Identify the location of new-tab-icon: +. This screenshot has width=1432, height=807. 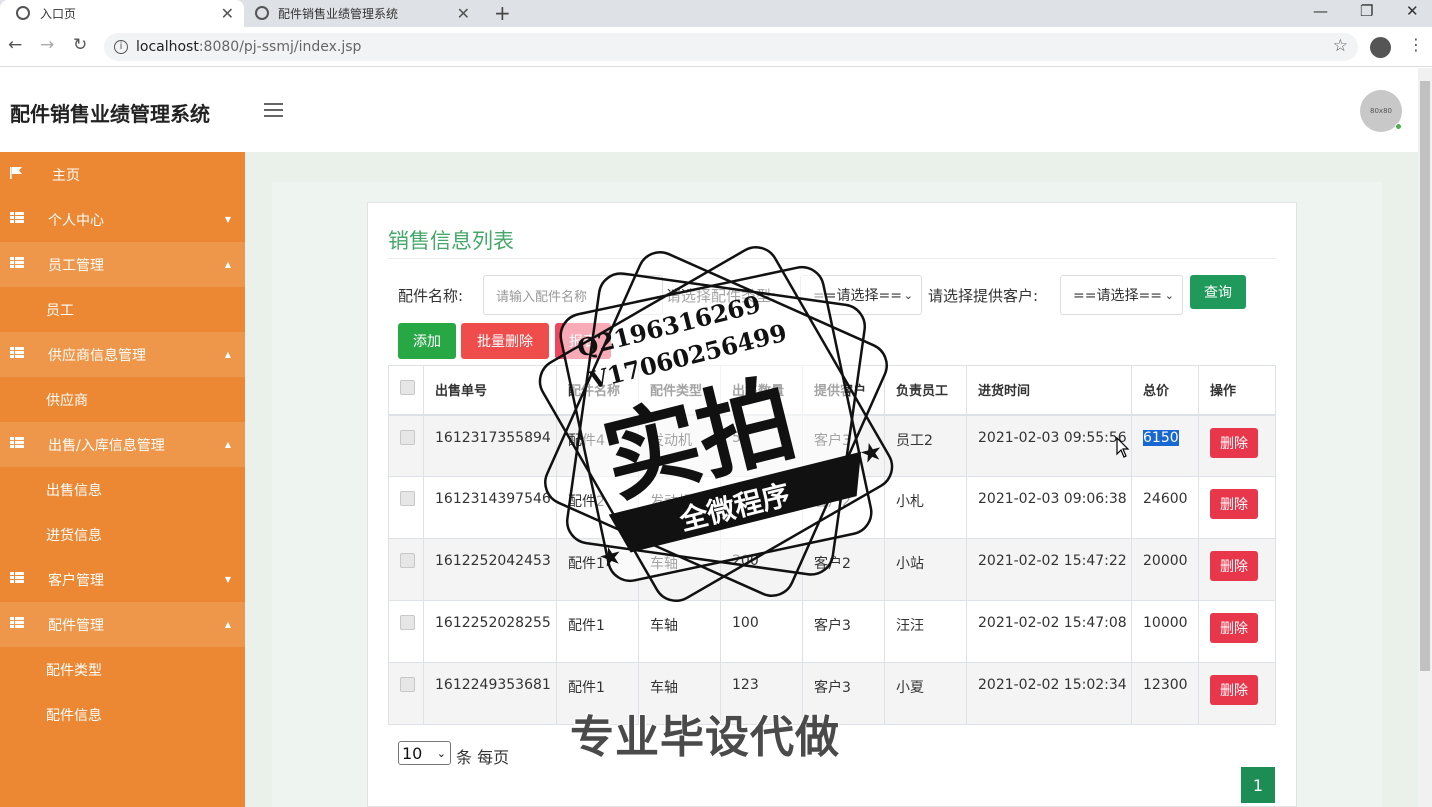
(502, 13).